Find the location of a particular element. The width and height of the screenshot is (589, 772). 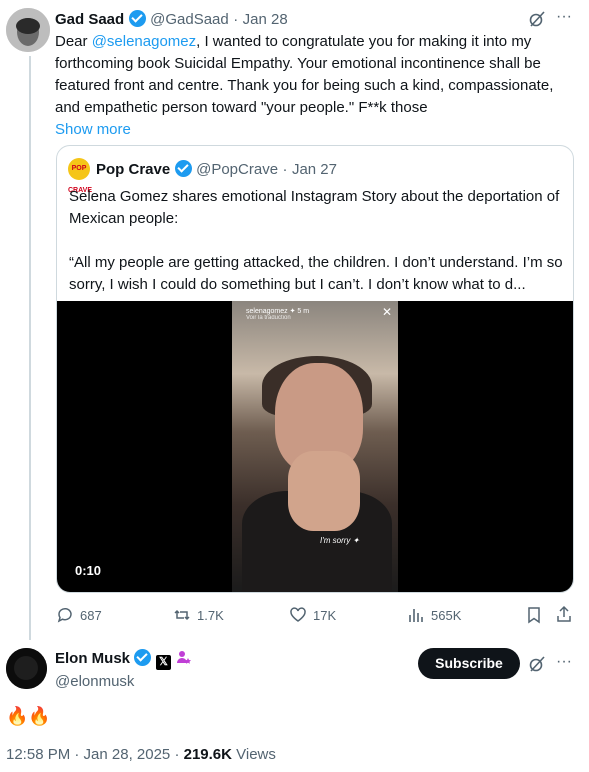

bookmark-icon is located at coordinates (534, 617).